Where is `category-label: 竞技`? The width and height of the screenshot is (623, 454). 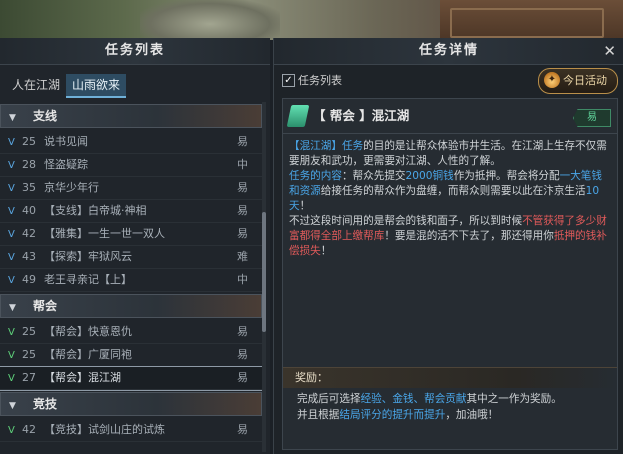
category-label: 竞技 is located at coordinates (45, 404).